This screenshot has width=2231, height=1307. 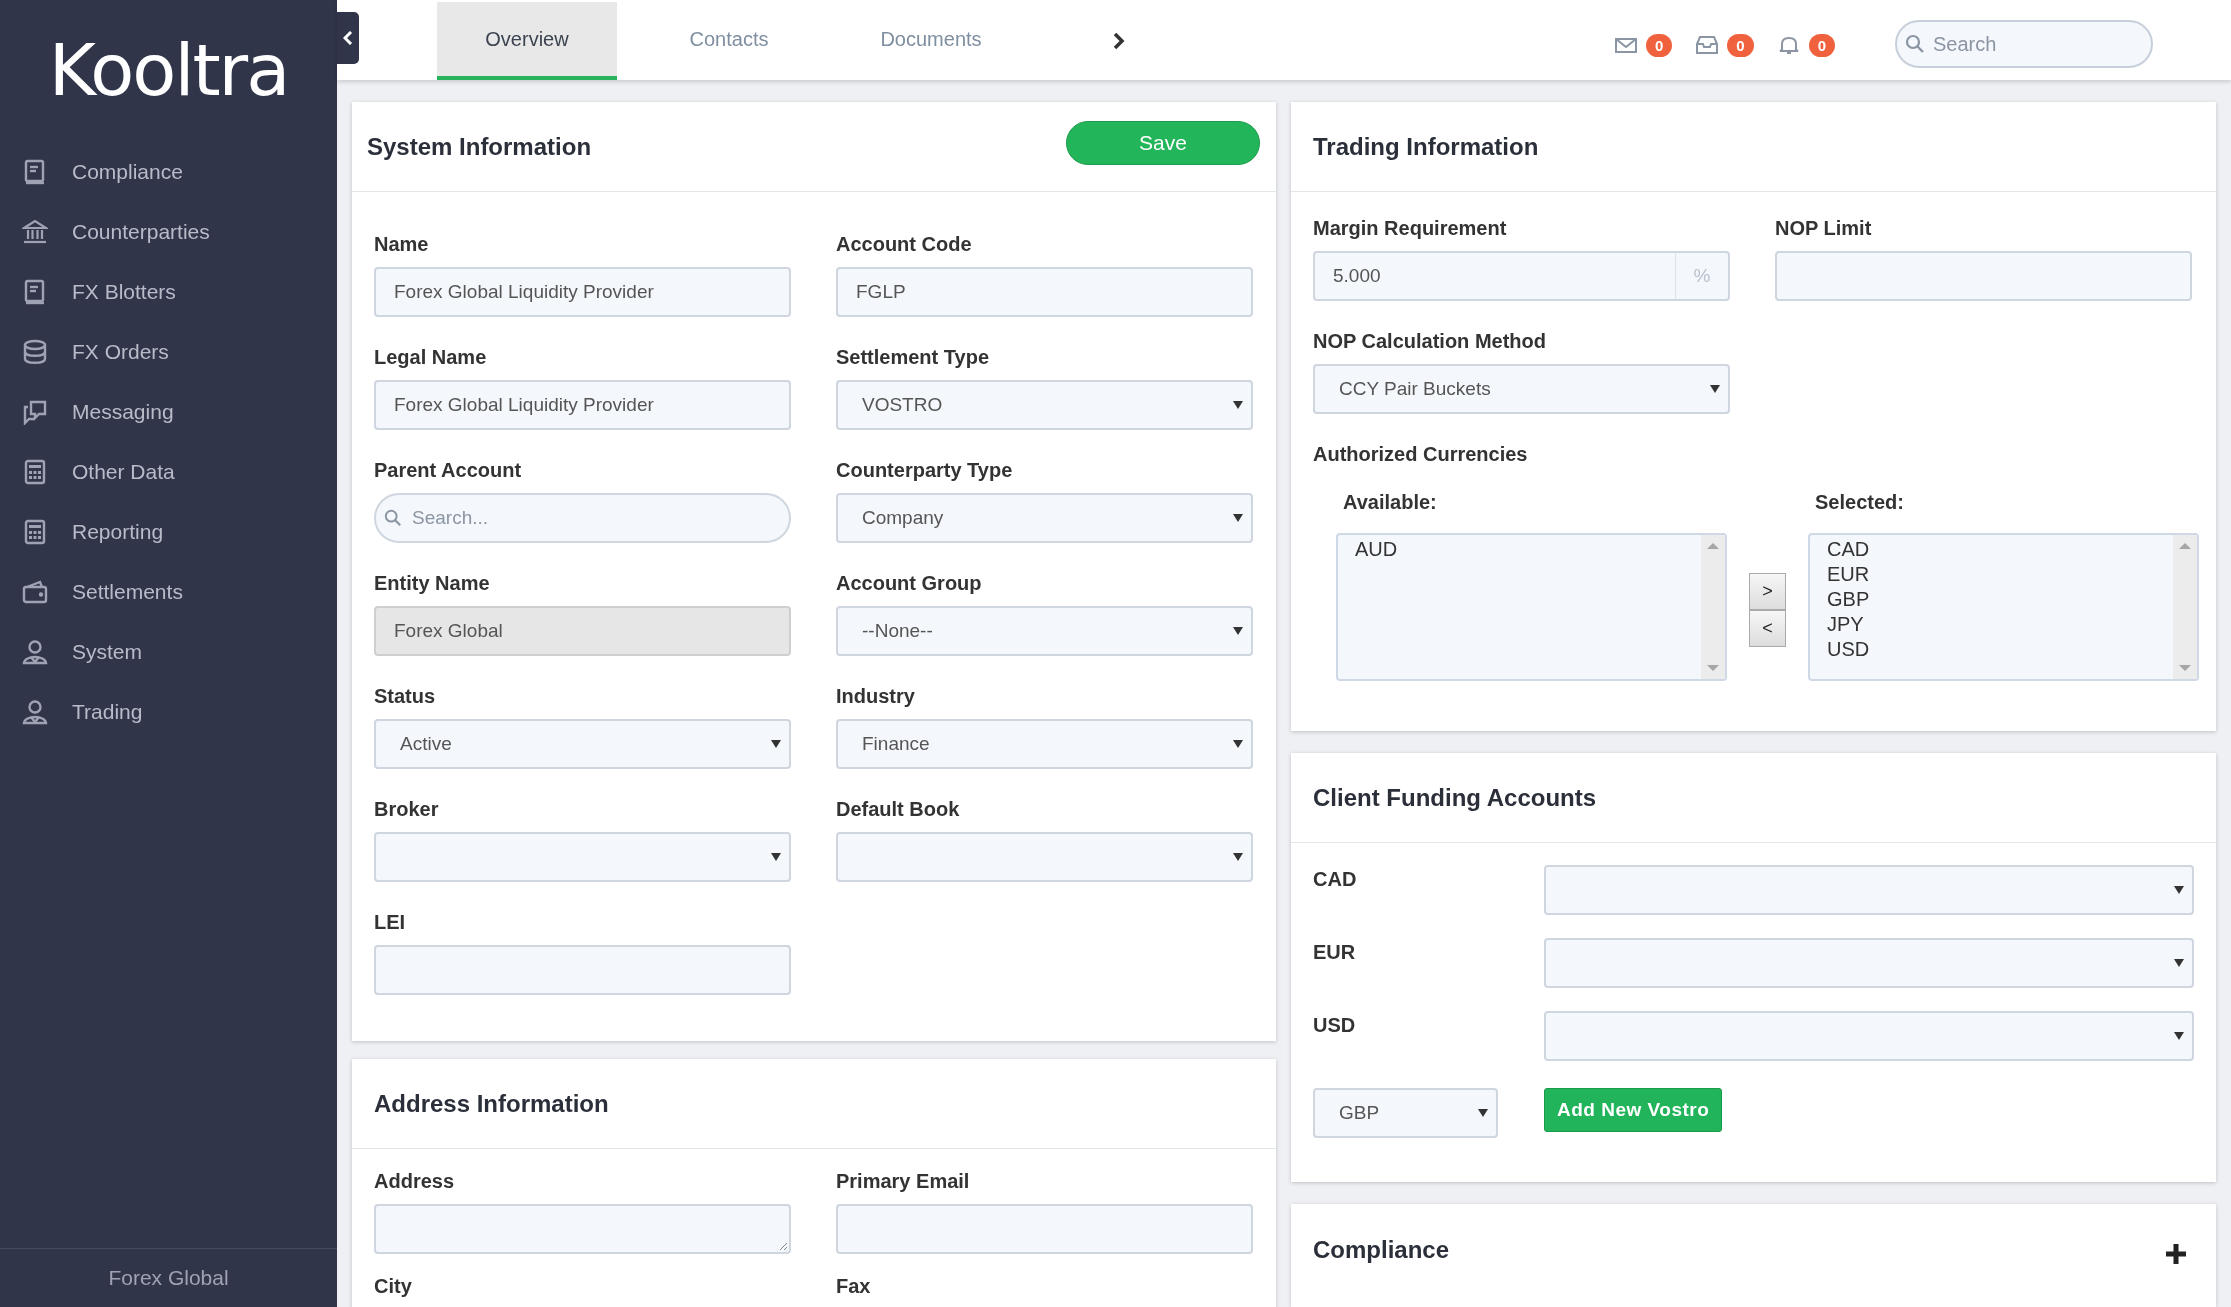 What do you see at coordinates (2176, 1254) in the screenshot?
I see `expand-icon` at bounding box center [2176, 1254].